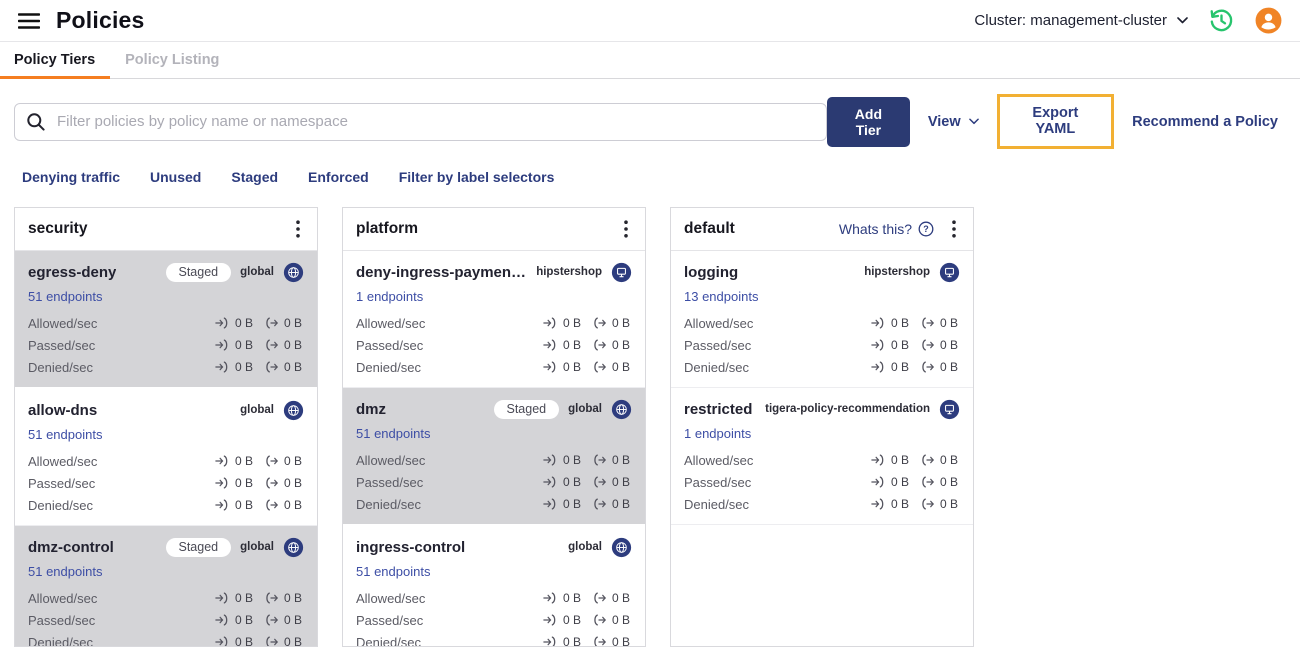 This screenshot has width=1300, height=647. Describe the element at coordinates (527, 409) in the screenshot. I see `staged-badge: Staged` at that location.